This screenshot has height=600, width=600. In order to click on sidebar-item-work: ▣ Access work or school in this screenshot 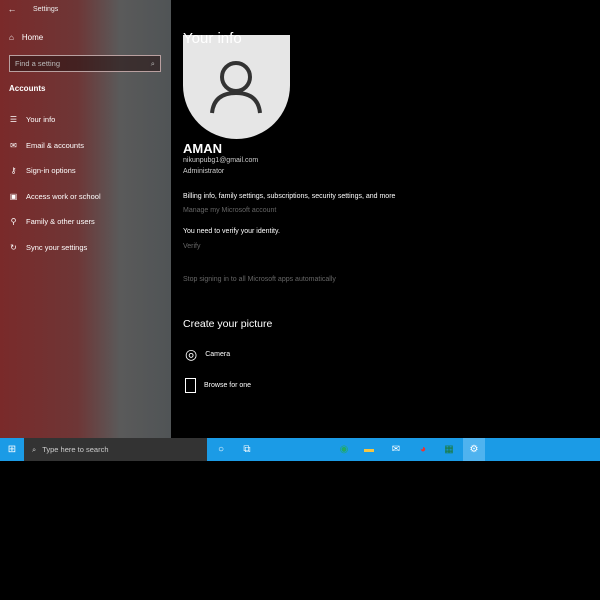, I will do `click(55, 196)`.